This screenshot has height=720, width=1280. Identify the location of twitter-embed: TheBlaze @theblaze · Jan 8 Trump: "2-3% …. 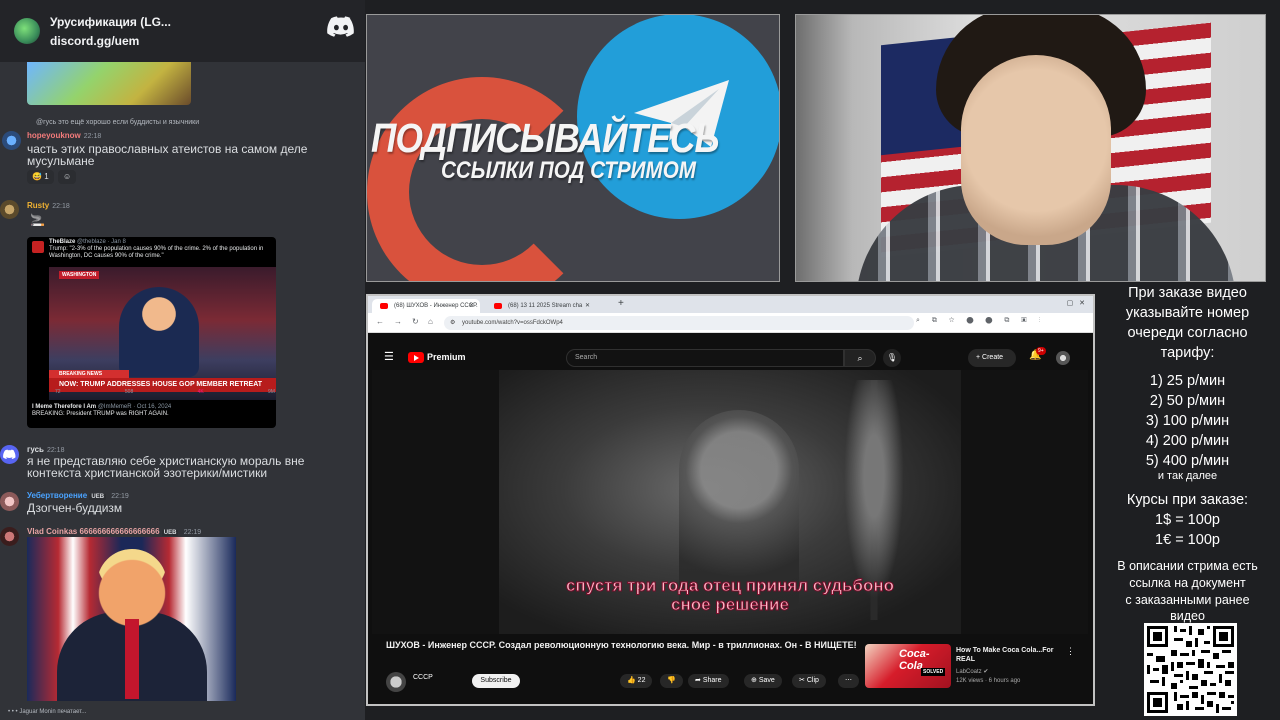
(151, 332).